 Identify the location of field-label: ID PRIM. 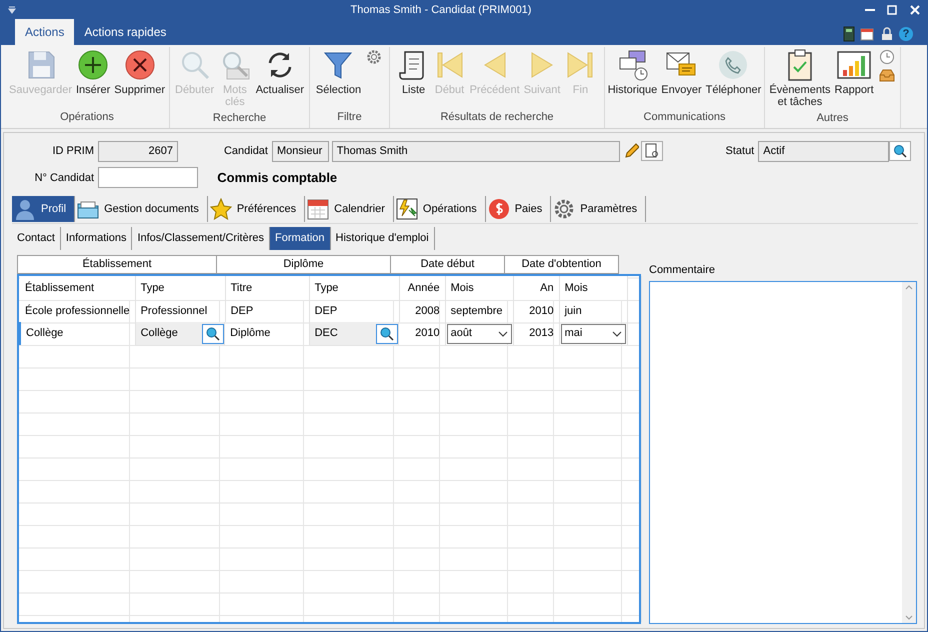
(73, 151).